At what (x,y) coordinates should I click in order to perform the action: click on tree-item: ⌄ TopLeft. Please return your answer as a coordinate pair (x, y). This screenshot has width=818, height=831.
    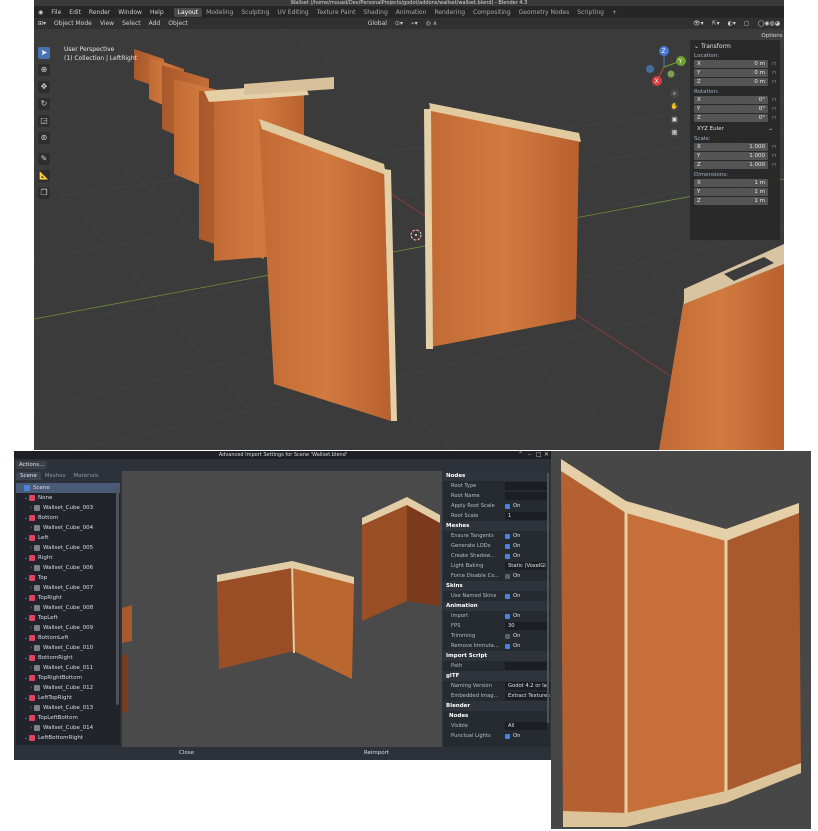
    Looking at the image, I should click on (68, 618).